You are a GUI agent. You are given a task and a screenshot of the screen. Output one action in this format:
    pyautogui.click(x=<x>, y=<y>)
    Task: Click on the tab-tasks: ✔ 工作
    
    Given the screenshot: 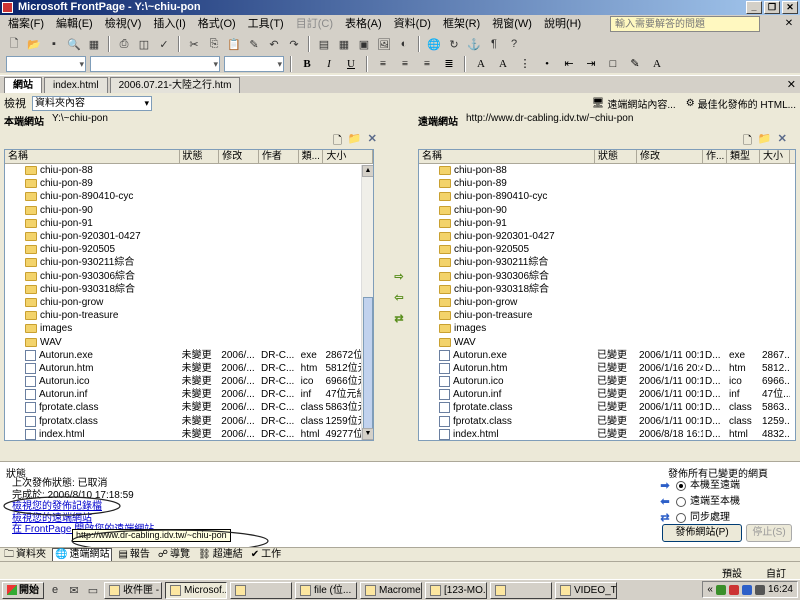 What is the action you would take?
    pyautogui.click(x=266, y=555)
    